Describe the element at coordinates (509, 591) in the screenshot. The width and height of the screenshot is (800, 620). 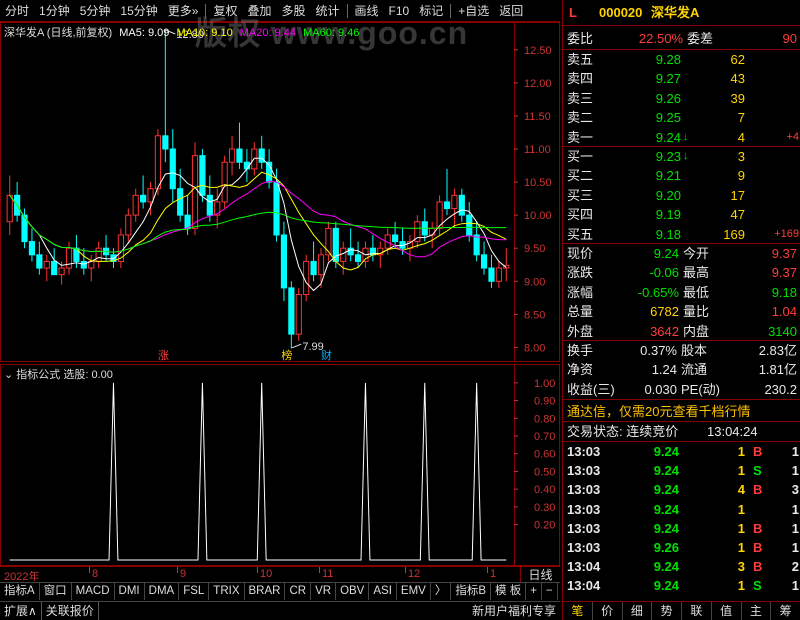
I see `indicator-tab-15: 模 板` at that location.